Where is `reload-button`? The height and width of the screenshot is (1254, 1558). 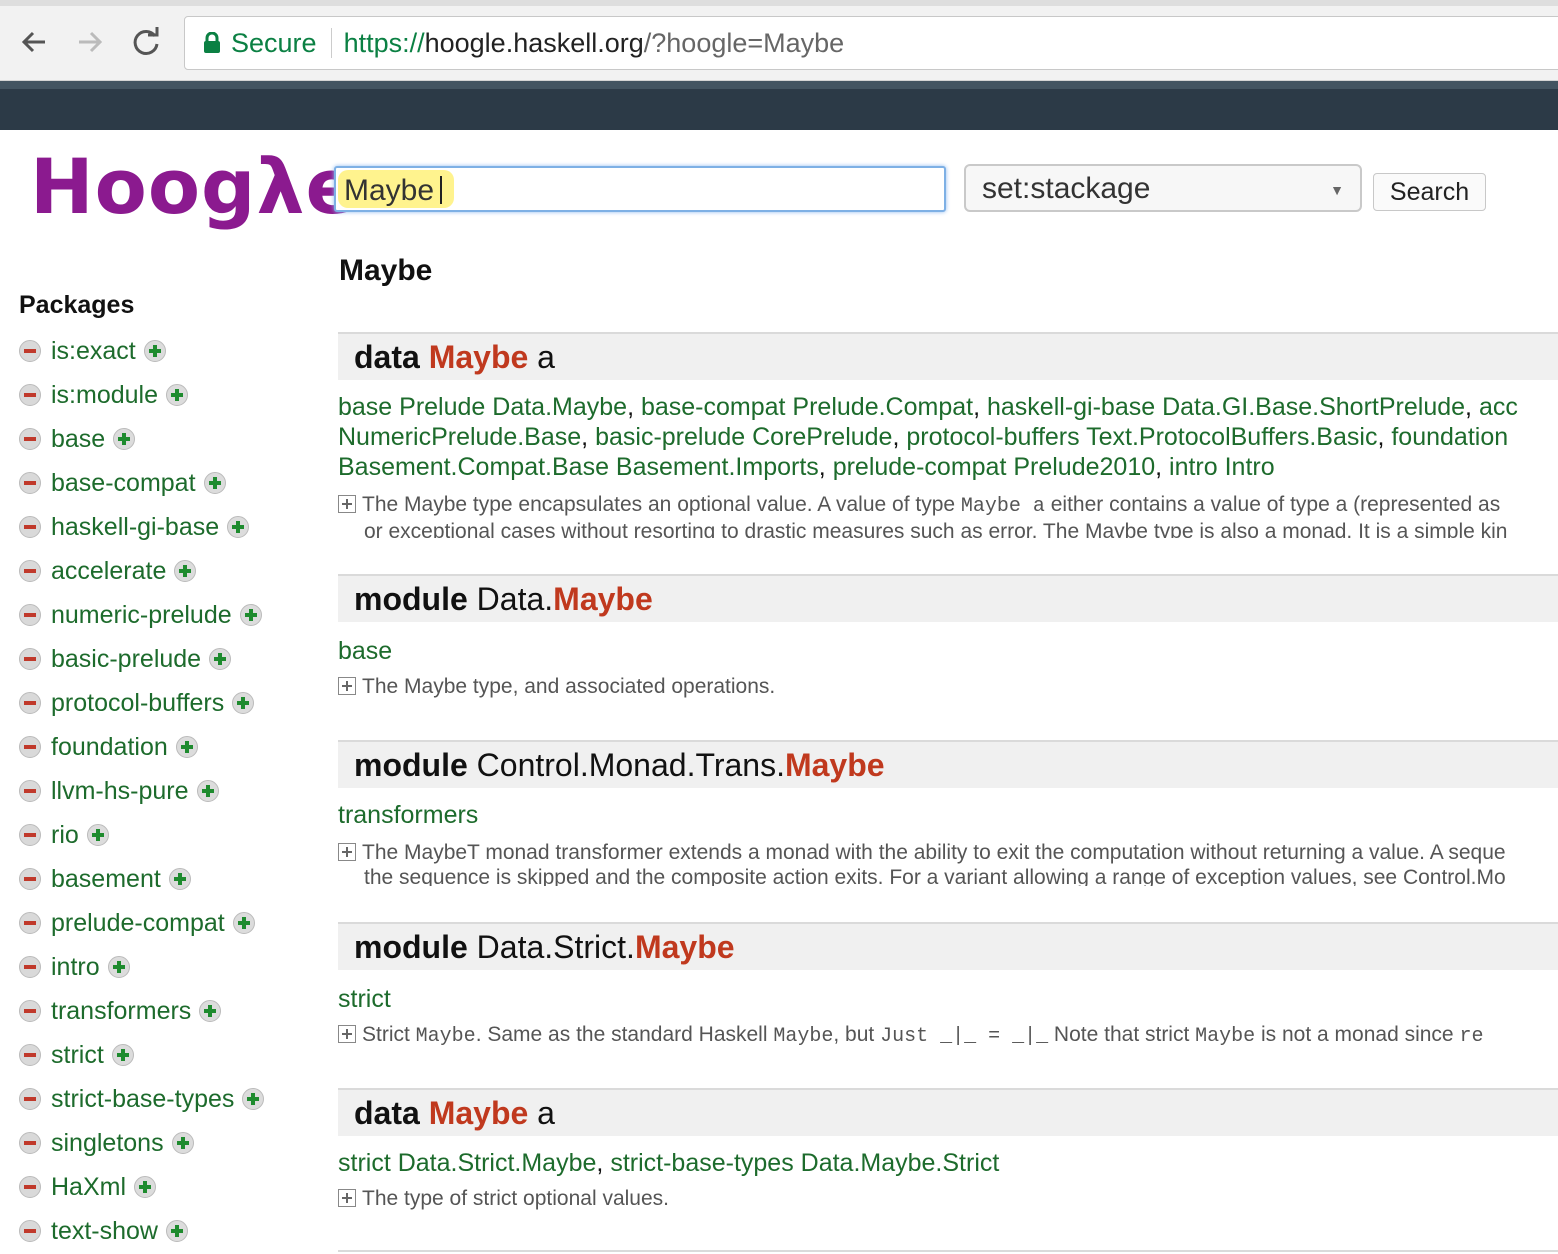
reload-button is located at coordinates (146, 42).